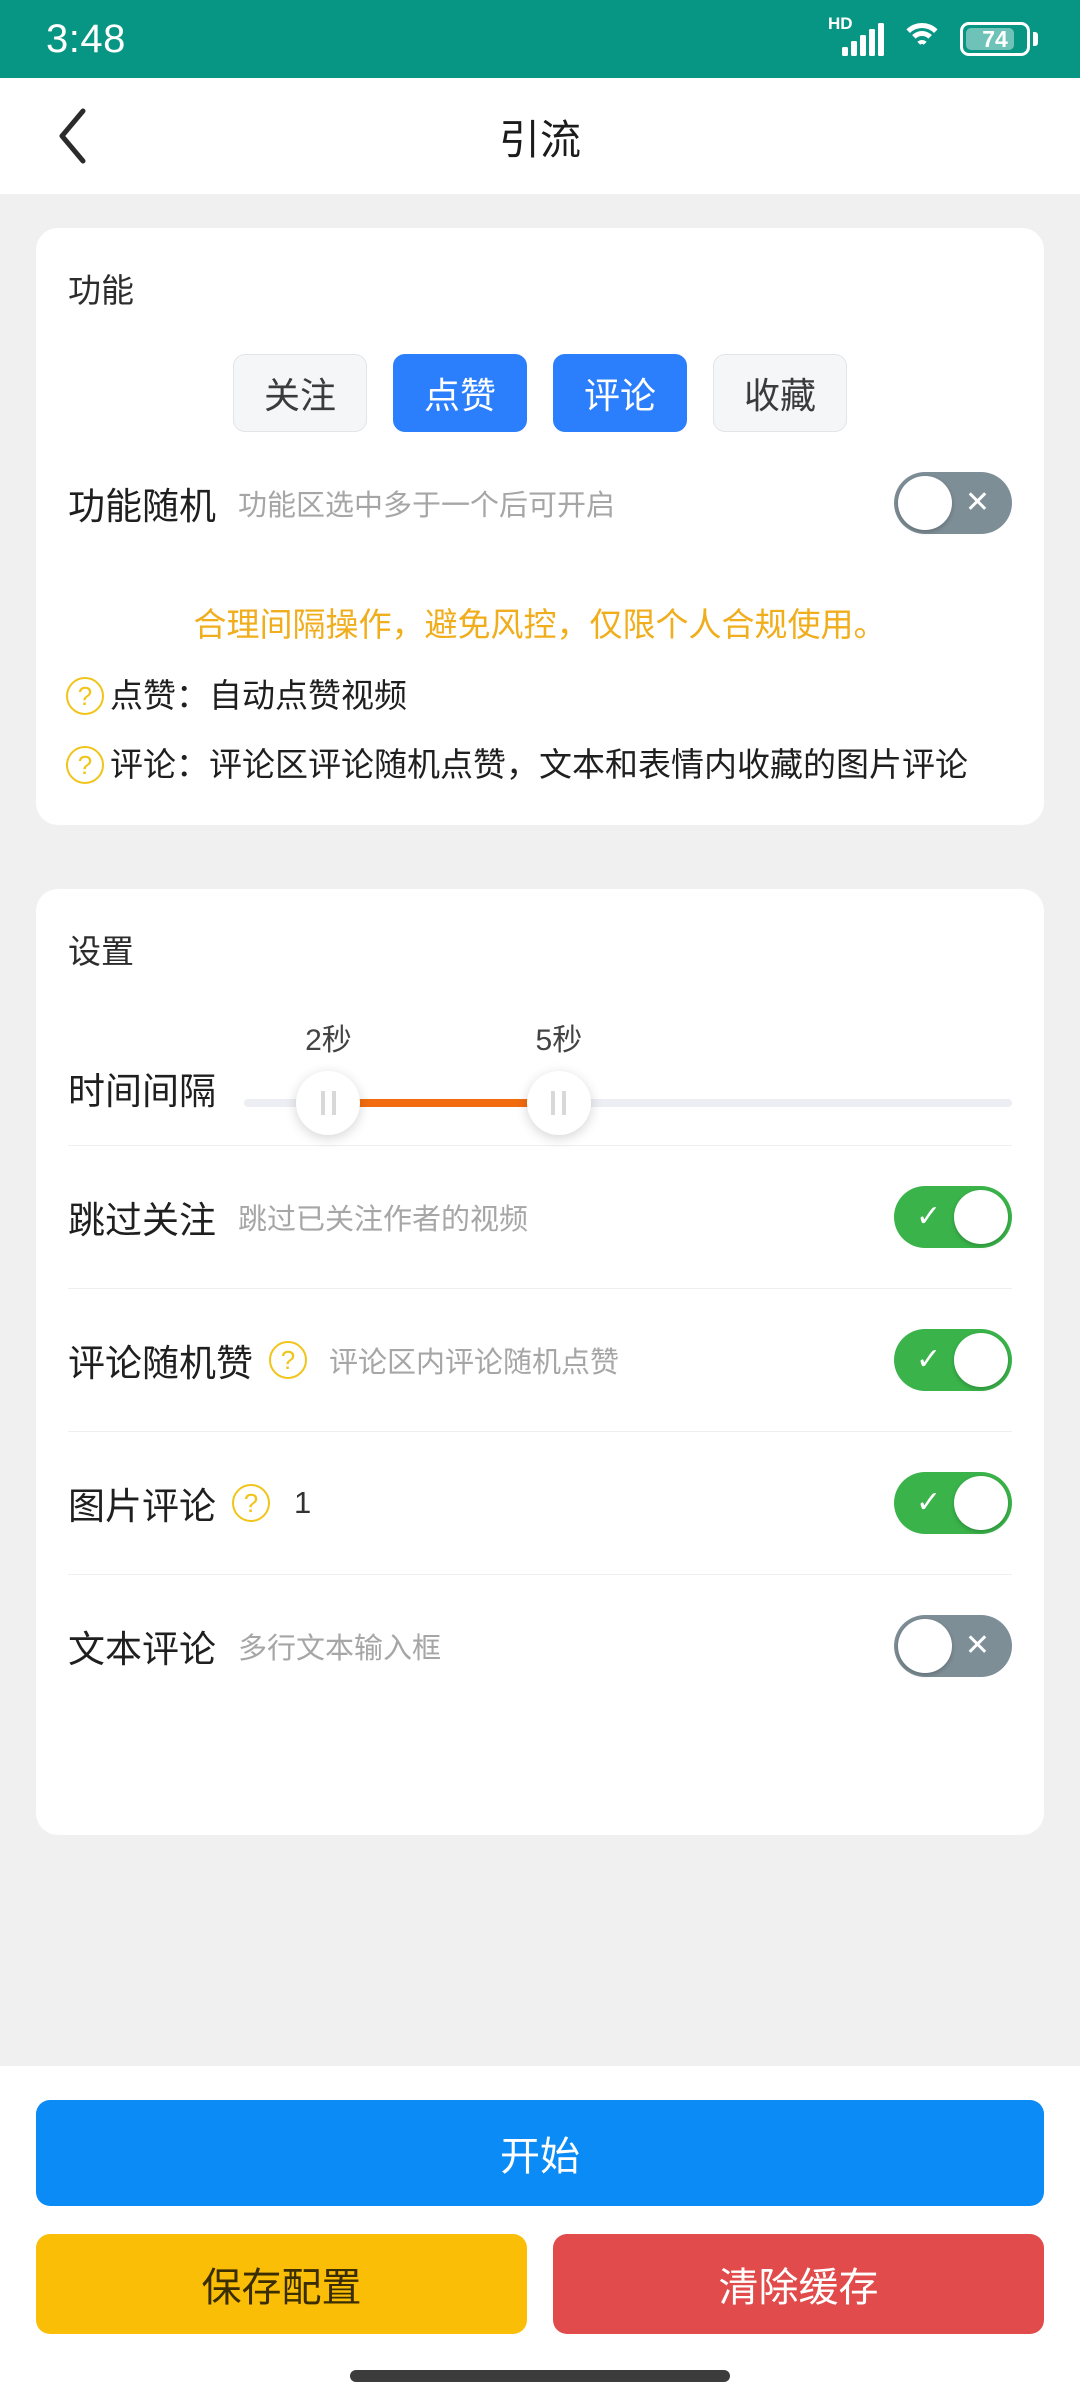 This screenshot has height=2400, width=1080. What do you see at coordinates (142, 1650) in the screenshot?
I see `row-text-comment-label: 文本评论` at bounding box center [142, 1650].